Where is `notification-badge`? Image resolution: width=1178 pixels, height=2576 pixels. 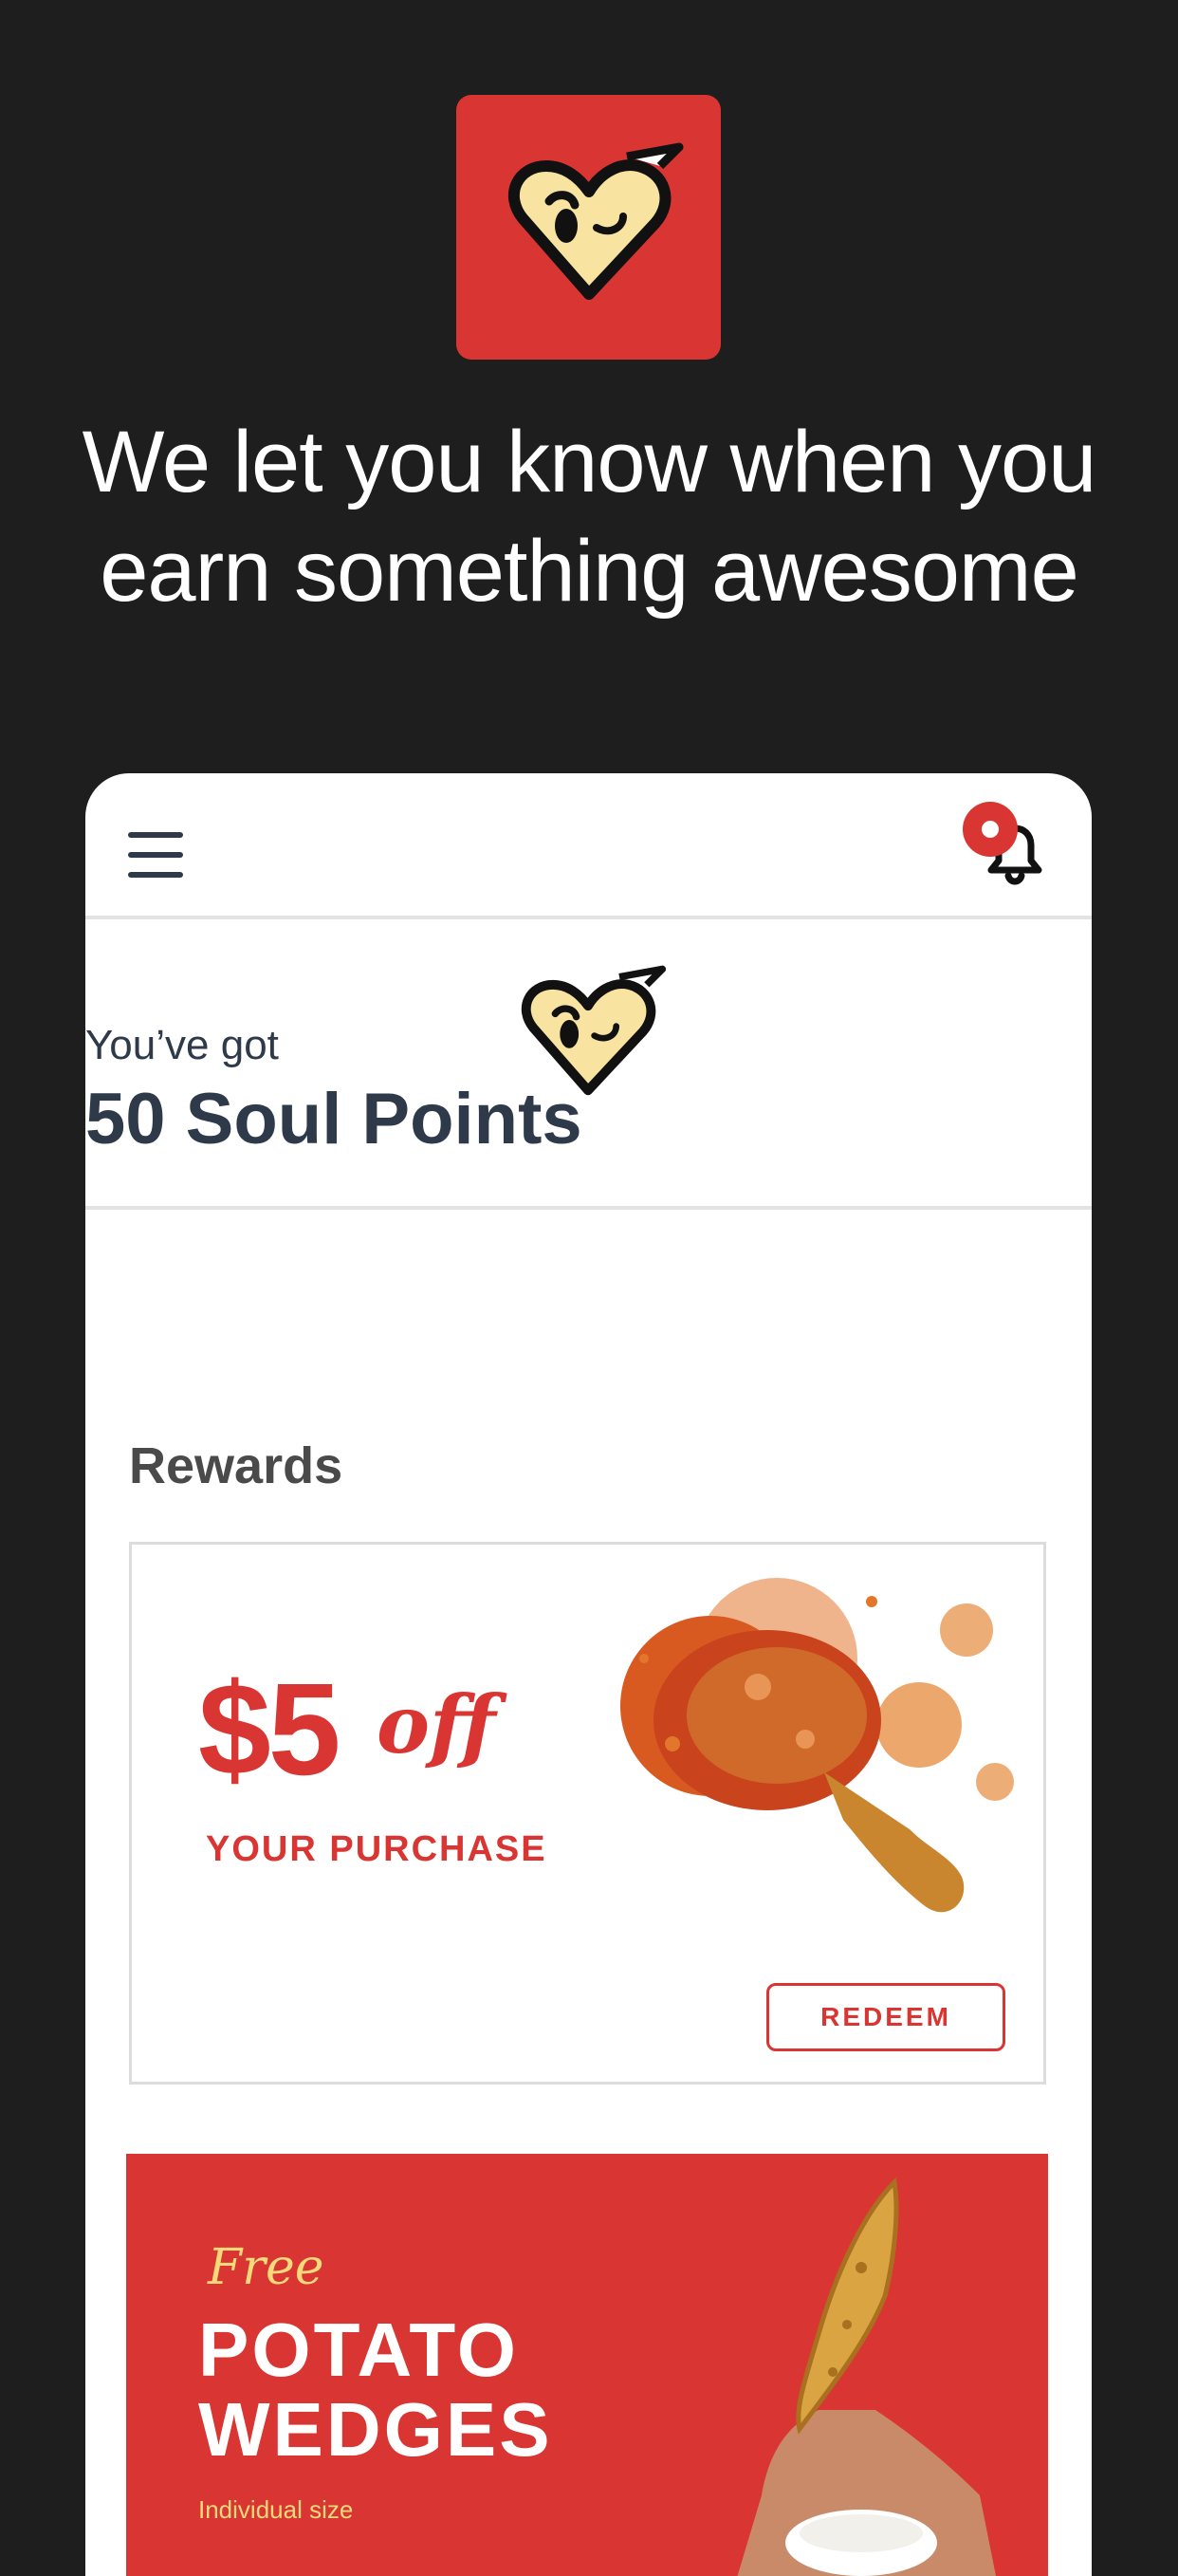 notification-badge is located at coordinates (991, 829).